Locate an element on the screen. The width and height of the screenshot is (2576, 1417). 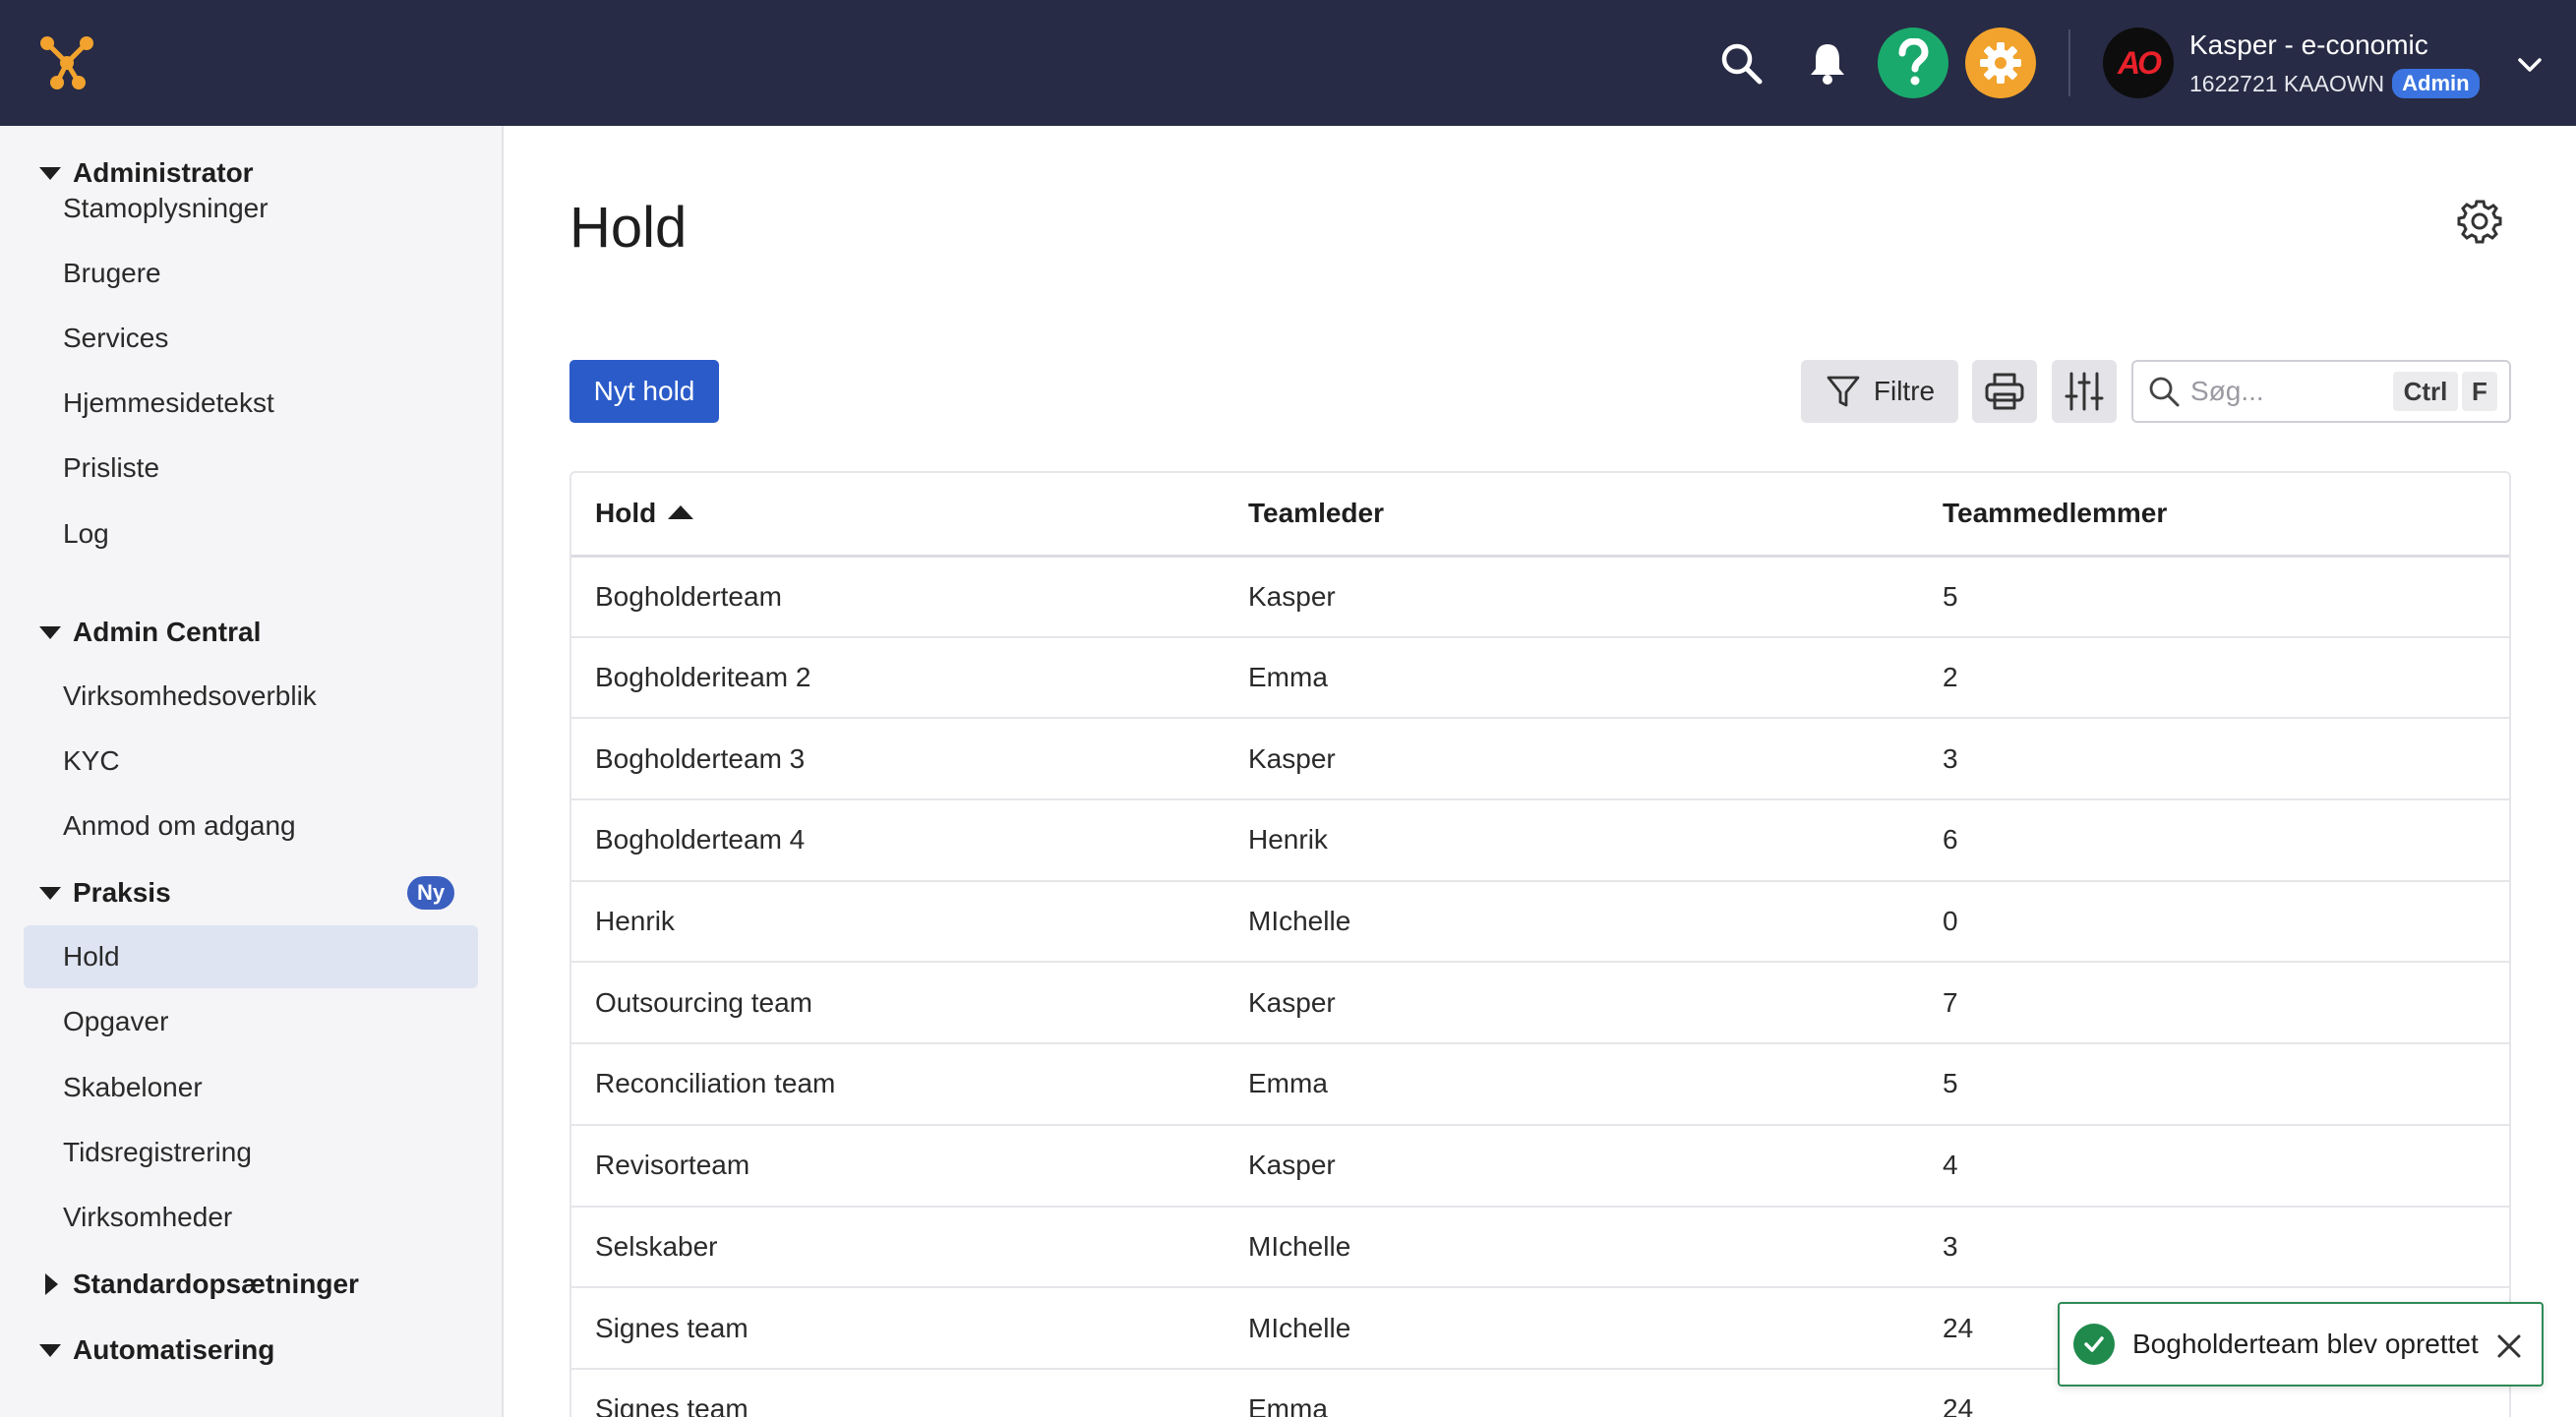
sidebar-item-kyc: KYC is located at coordinates (251, 761).